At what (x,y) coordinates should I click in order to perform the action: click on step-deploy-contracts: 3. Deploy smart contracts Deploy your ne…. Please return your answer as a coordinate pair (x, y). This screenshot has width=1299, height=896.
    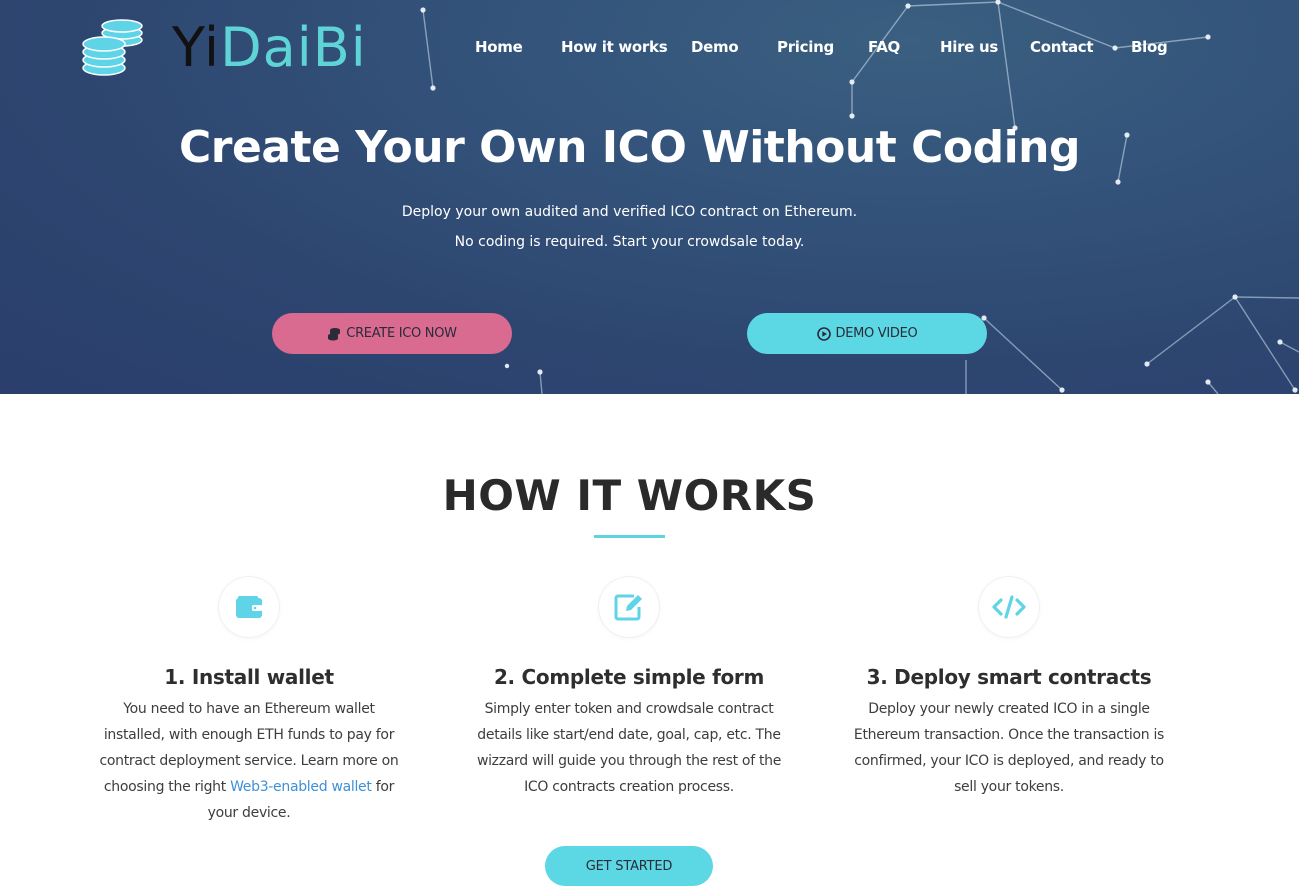
    Looking at the image, I should click on (1009, 688).